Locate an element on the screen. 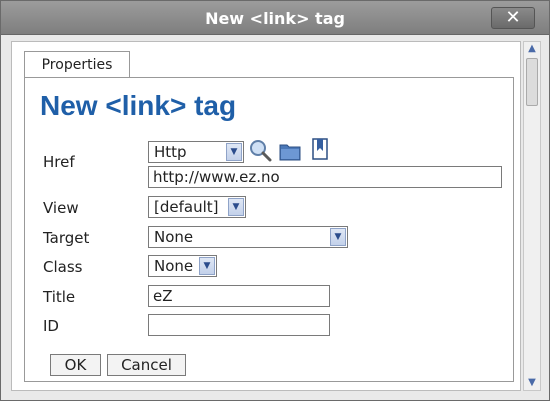  class-select: None ▼ is located at coordinates (182, 266).